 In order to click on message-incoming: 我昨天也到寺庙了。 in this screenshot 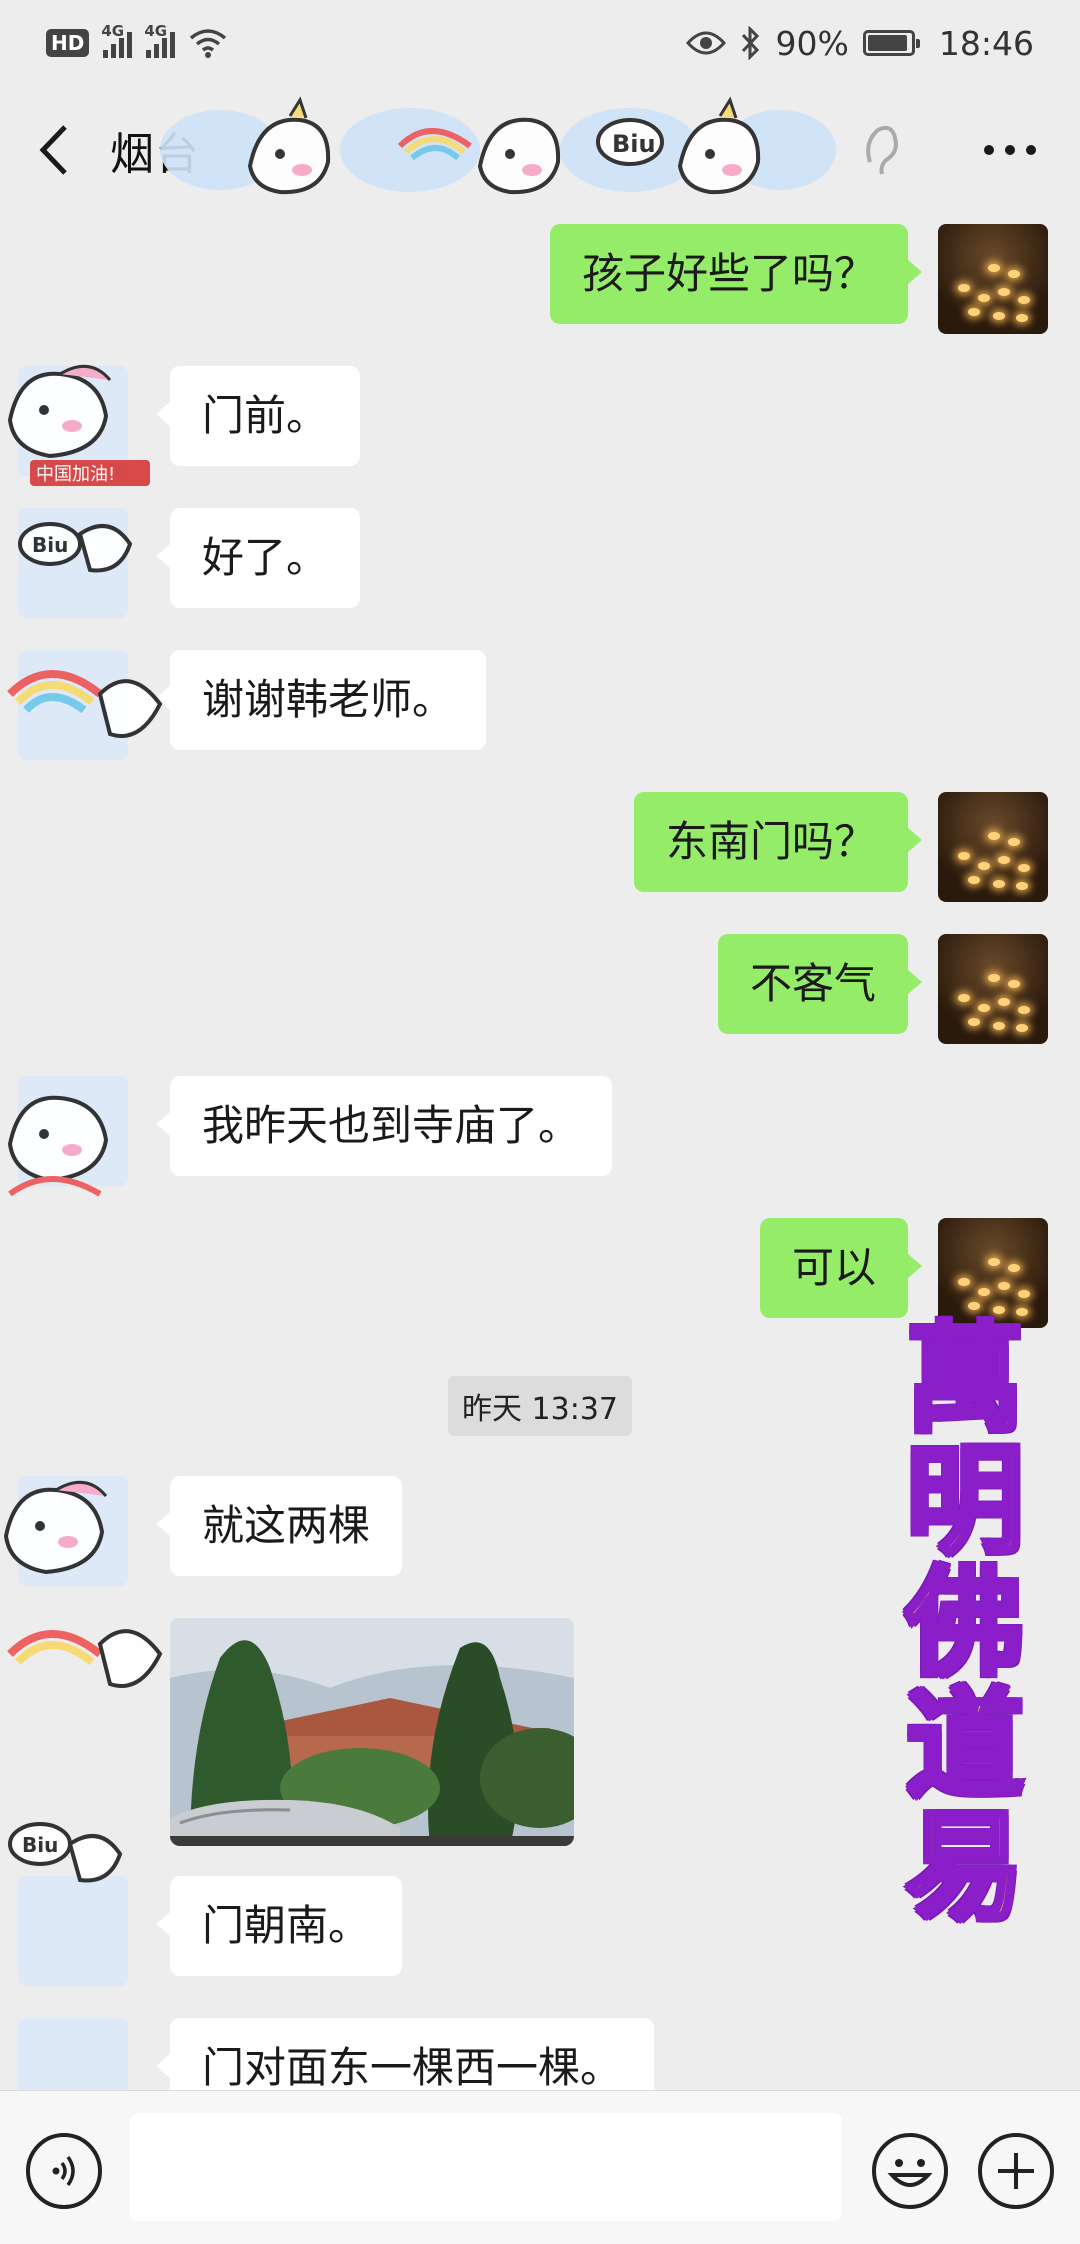, I will do `click(315, 1131)`.